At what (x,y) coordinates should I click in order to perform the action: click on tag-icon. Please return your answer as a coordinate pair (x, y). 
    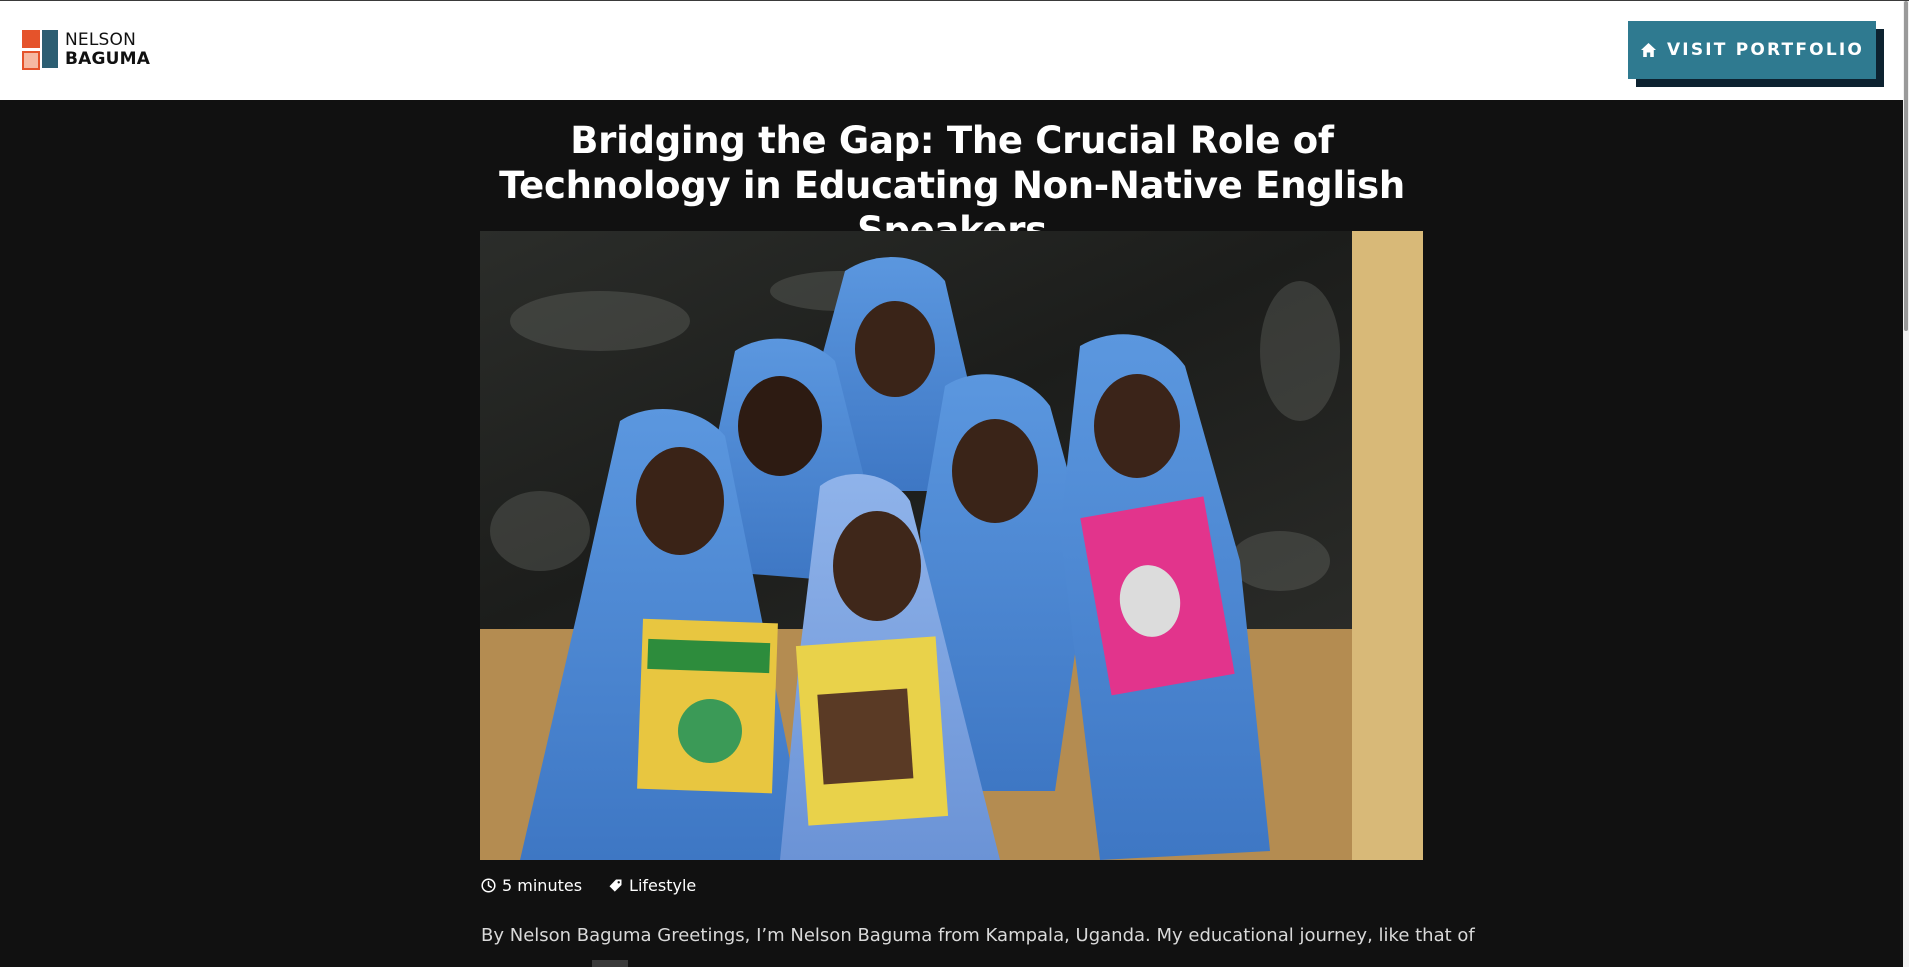
    Looking at the image, I should click on (615, 885).